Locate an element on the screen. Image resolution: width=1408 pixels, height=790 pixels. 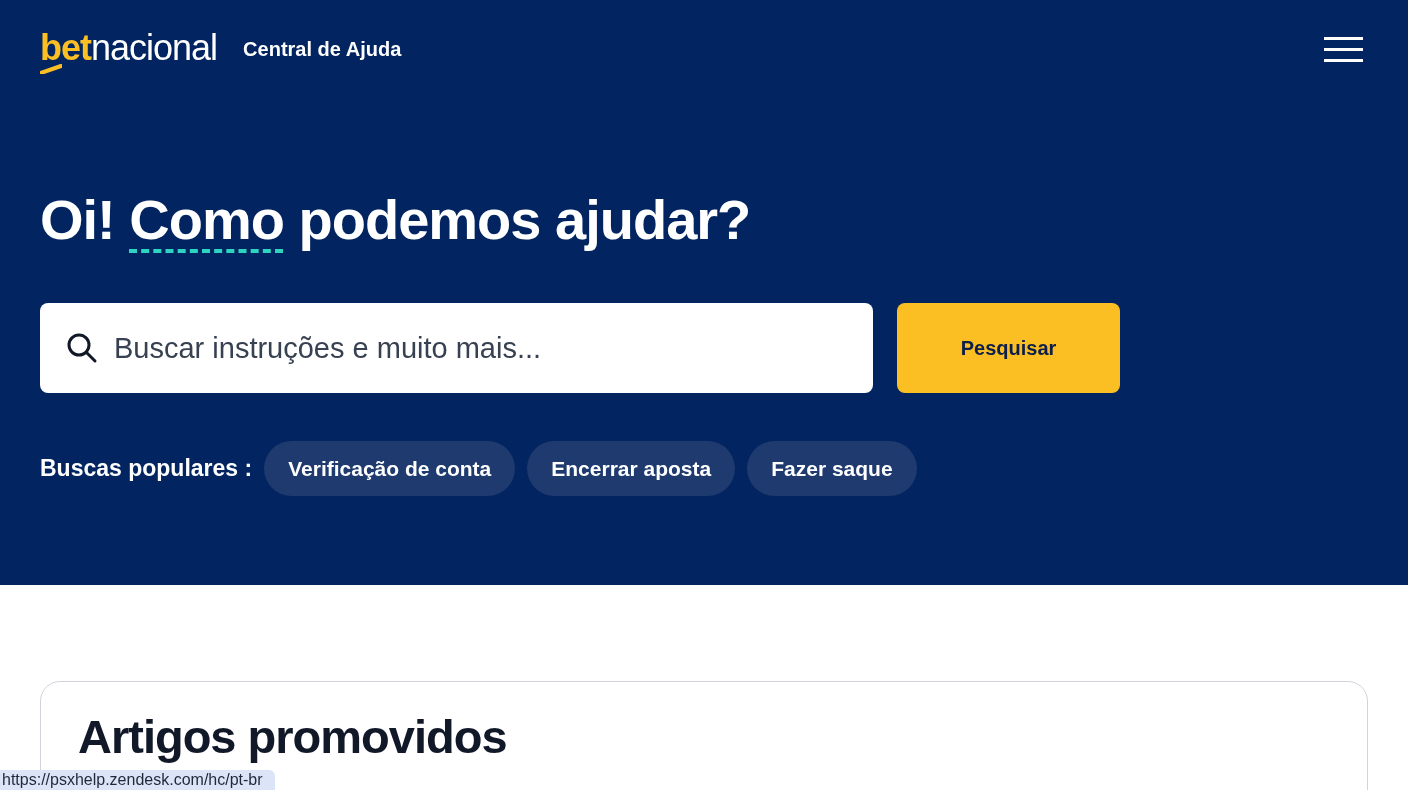
status-url: https://psxhelp.zendesk.com/hc/pt-br is located at coordinates (137, 780).